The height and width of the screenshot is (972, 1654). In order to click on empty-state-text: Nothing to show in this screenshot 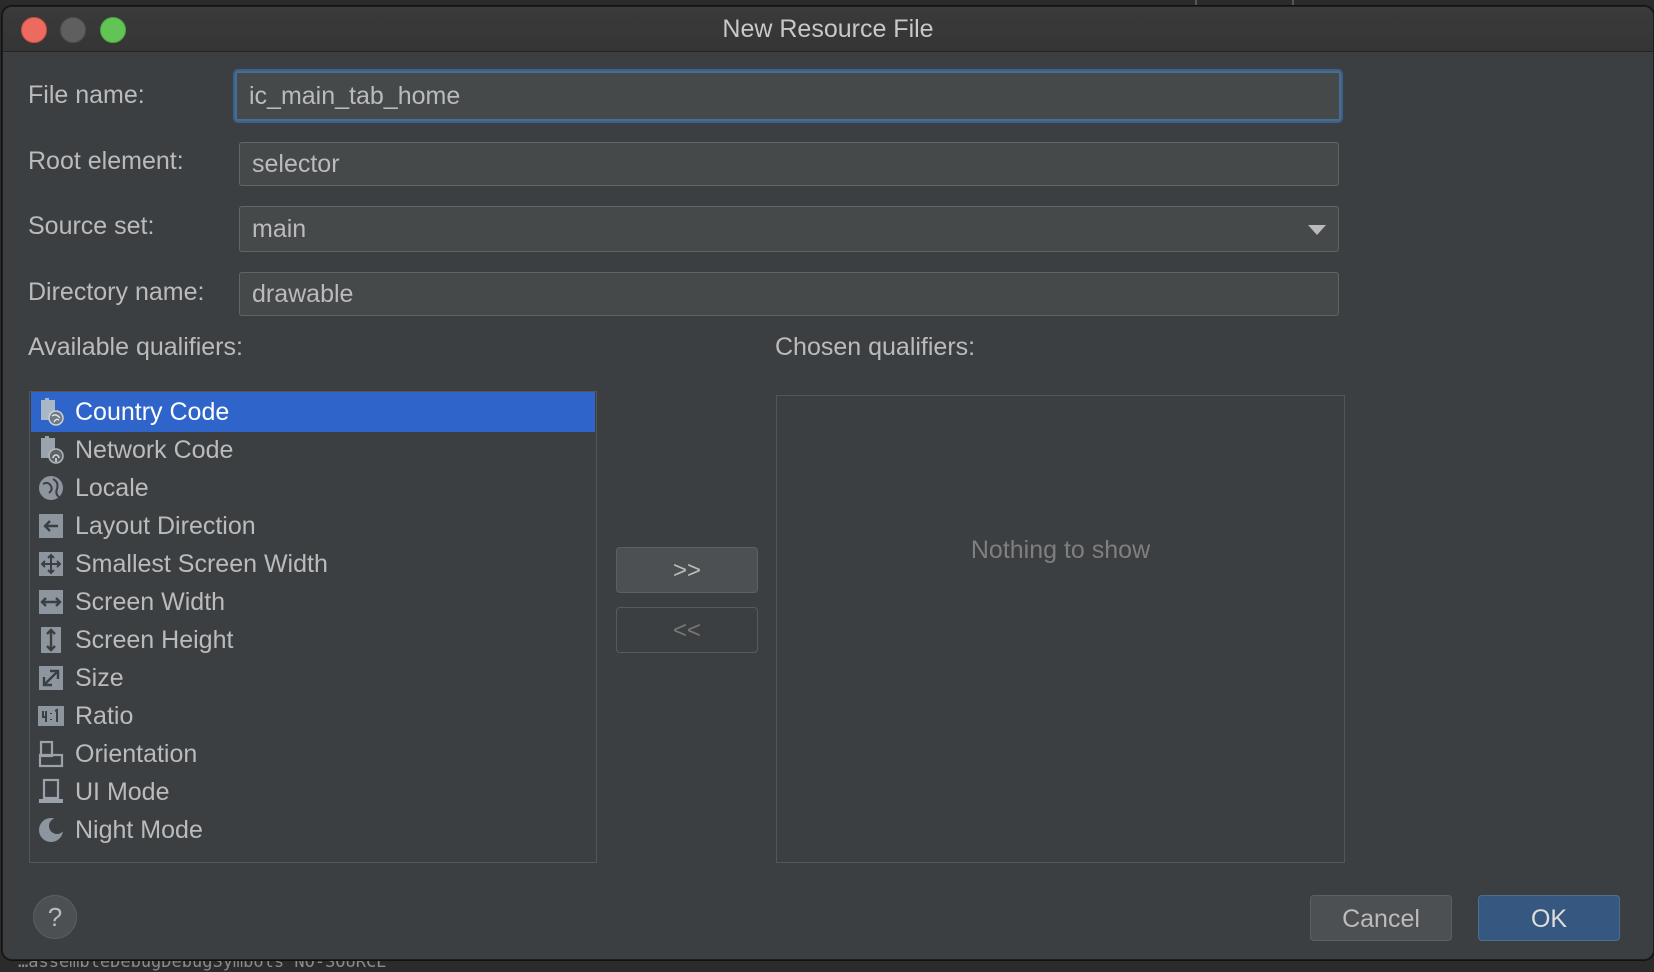, I will do `click(1060, 550)`.